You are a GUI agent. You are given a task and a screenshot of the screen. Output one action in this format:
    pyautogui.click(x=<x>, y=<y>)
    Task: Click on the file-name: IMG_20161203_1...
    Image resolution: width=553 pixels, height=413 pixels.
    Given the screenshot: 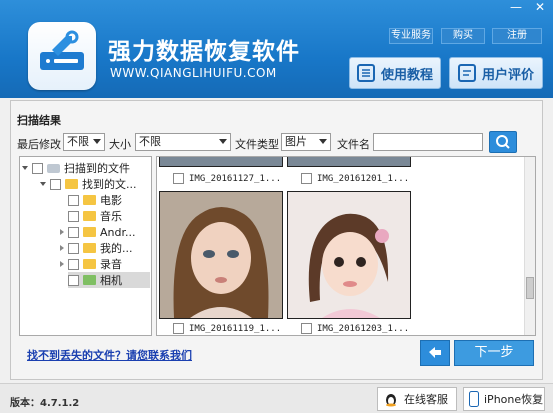 What is the action you would take?
    pyautogui.click(x=363, y=328)
    